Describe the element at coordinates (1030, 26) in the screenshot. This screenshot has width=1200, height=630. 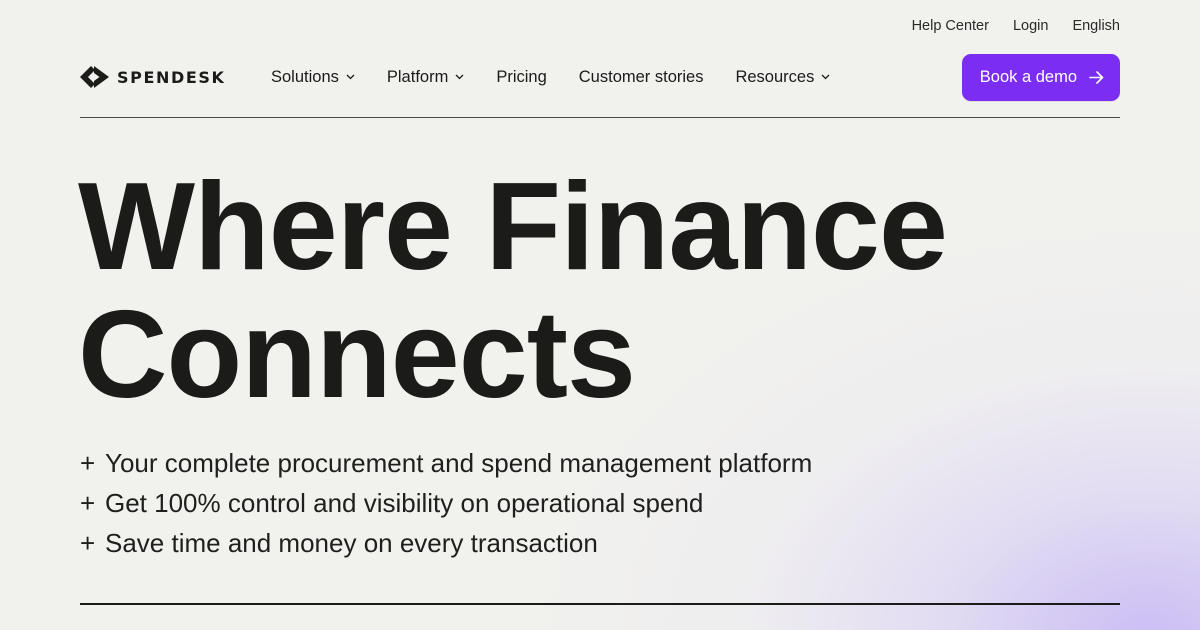
I see `login-link: Login` at that location.